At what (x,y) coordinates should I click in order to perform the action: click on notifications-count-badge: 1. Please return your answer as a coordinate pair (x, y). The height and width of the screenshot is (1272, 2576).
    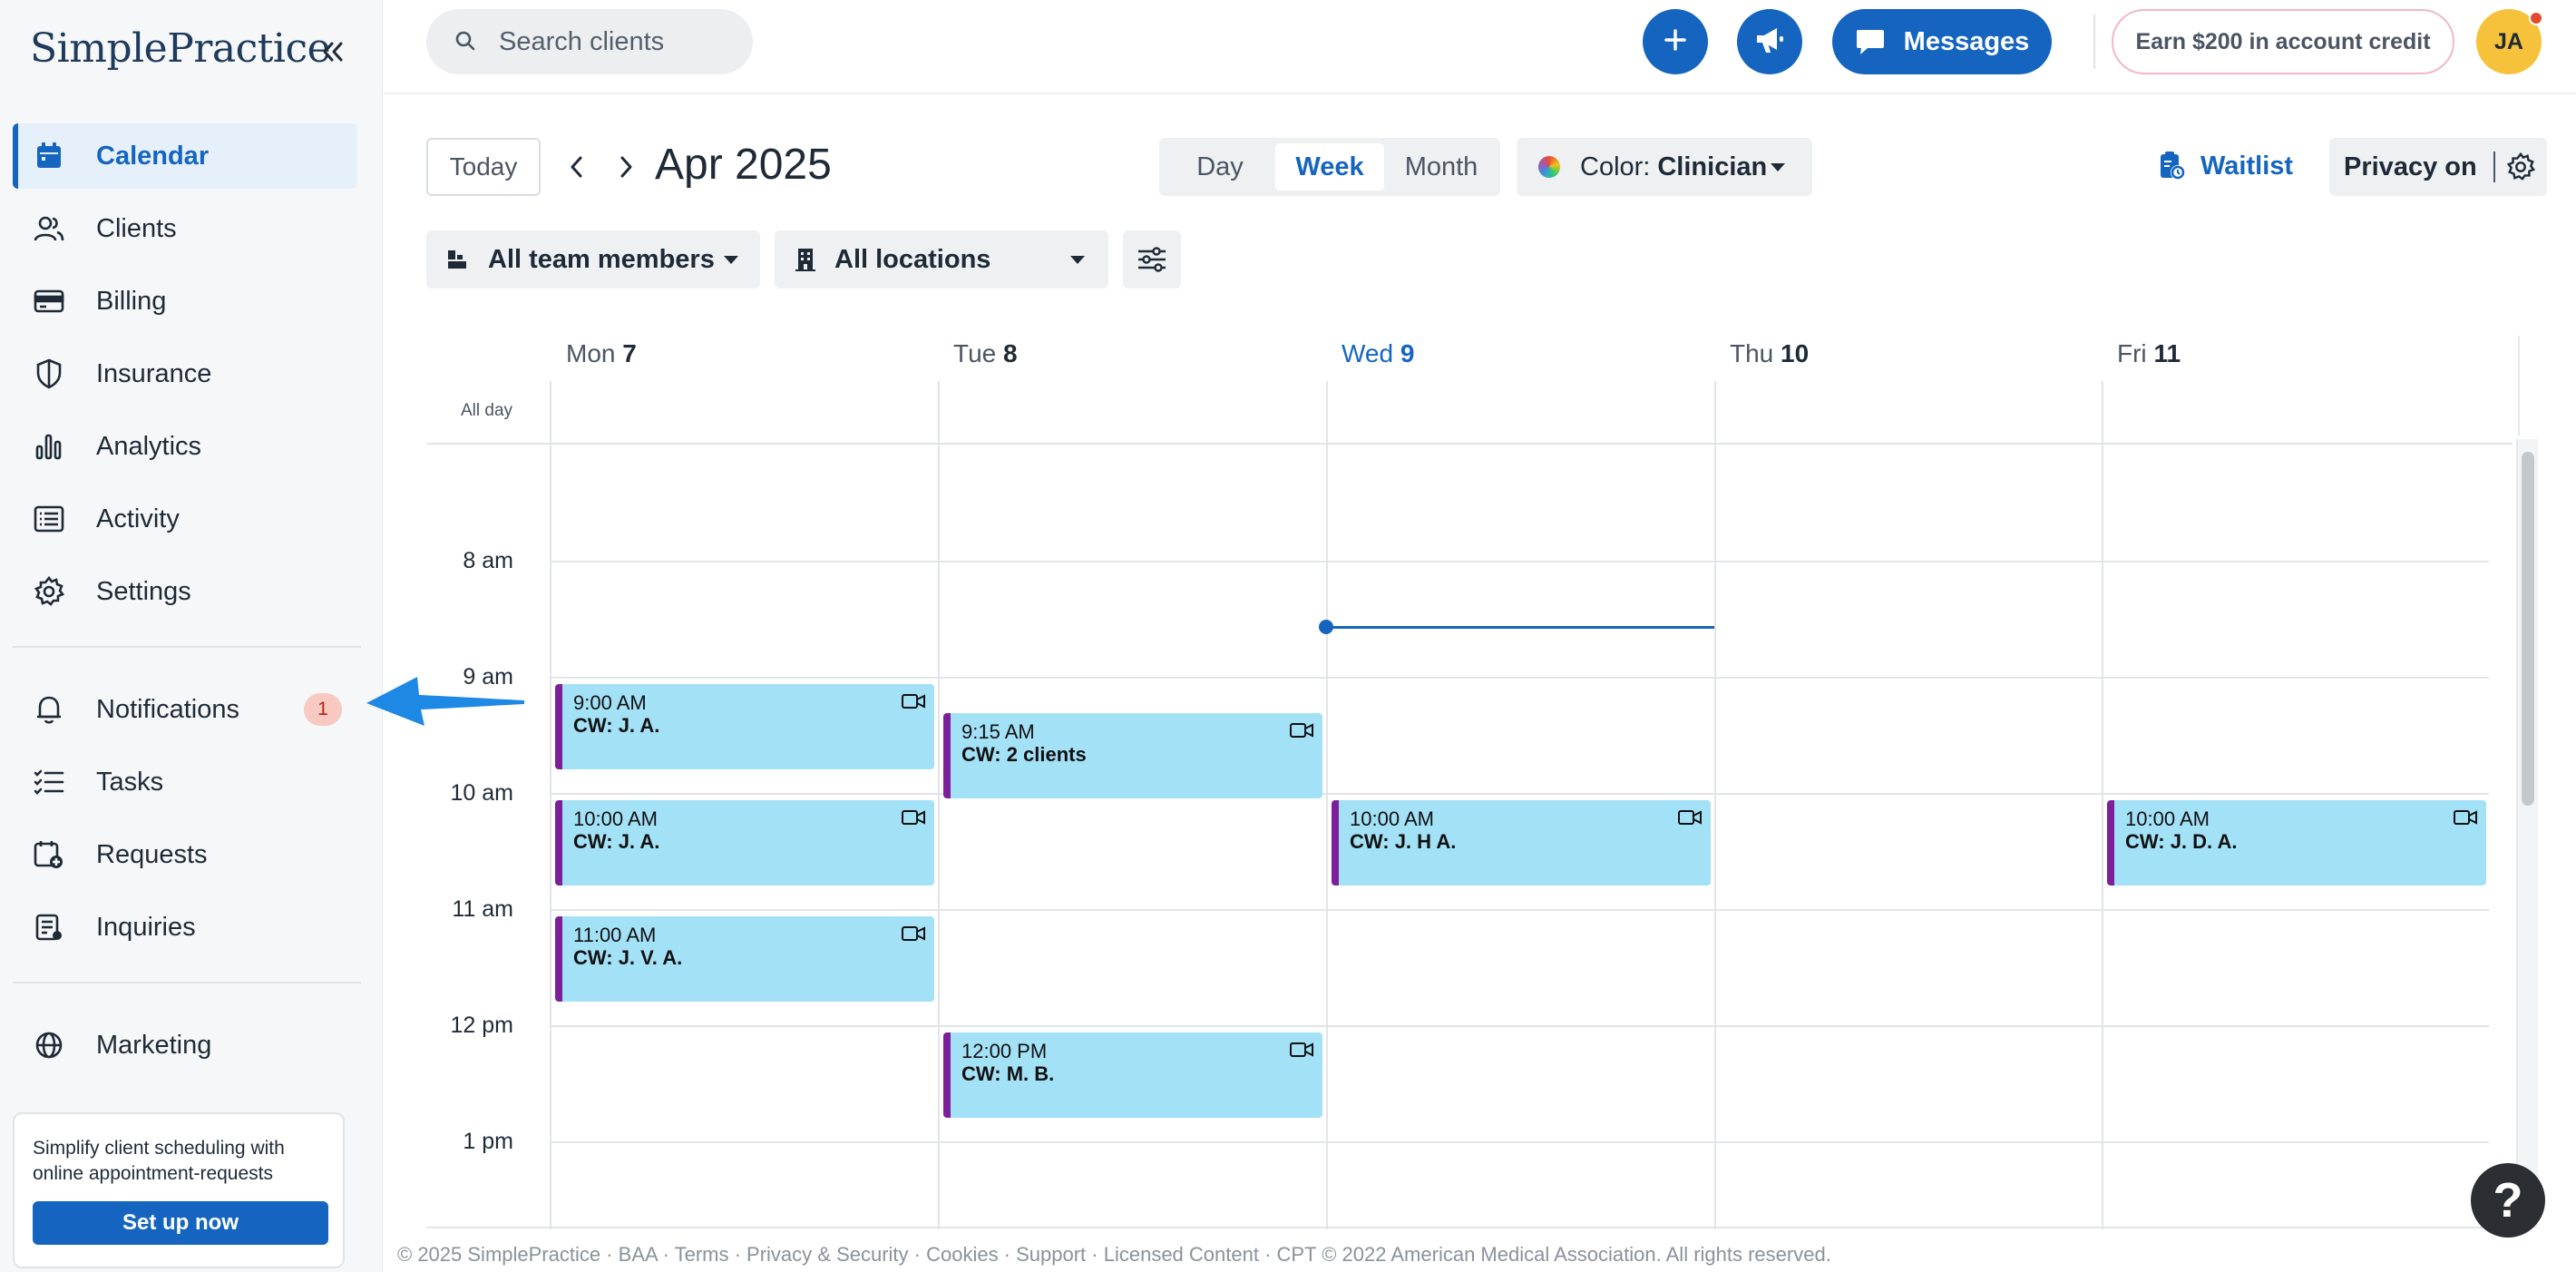
    Looking at the image, I should click on (323, 709).